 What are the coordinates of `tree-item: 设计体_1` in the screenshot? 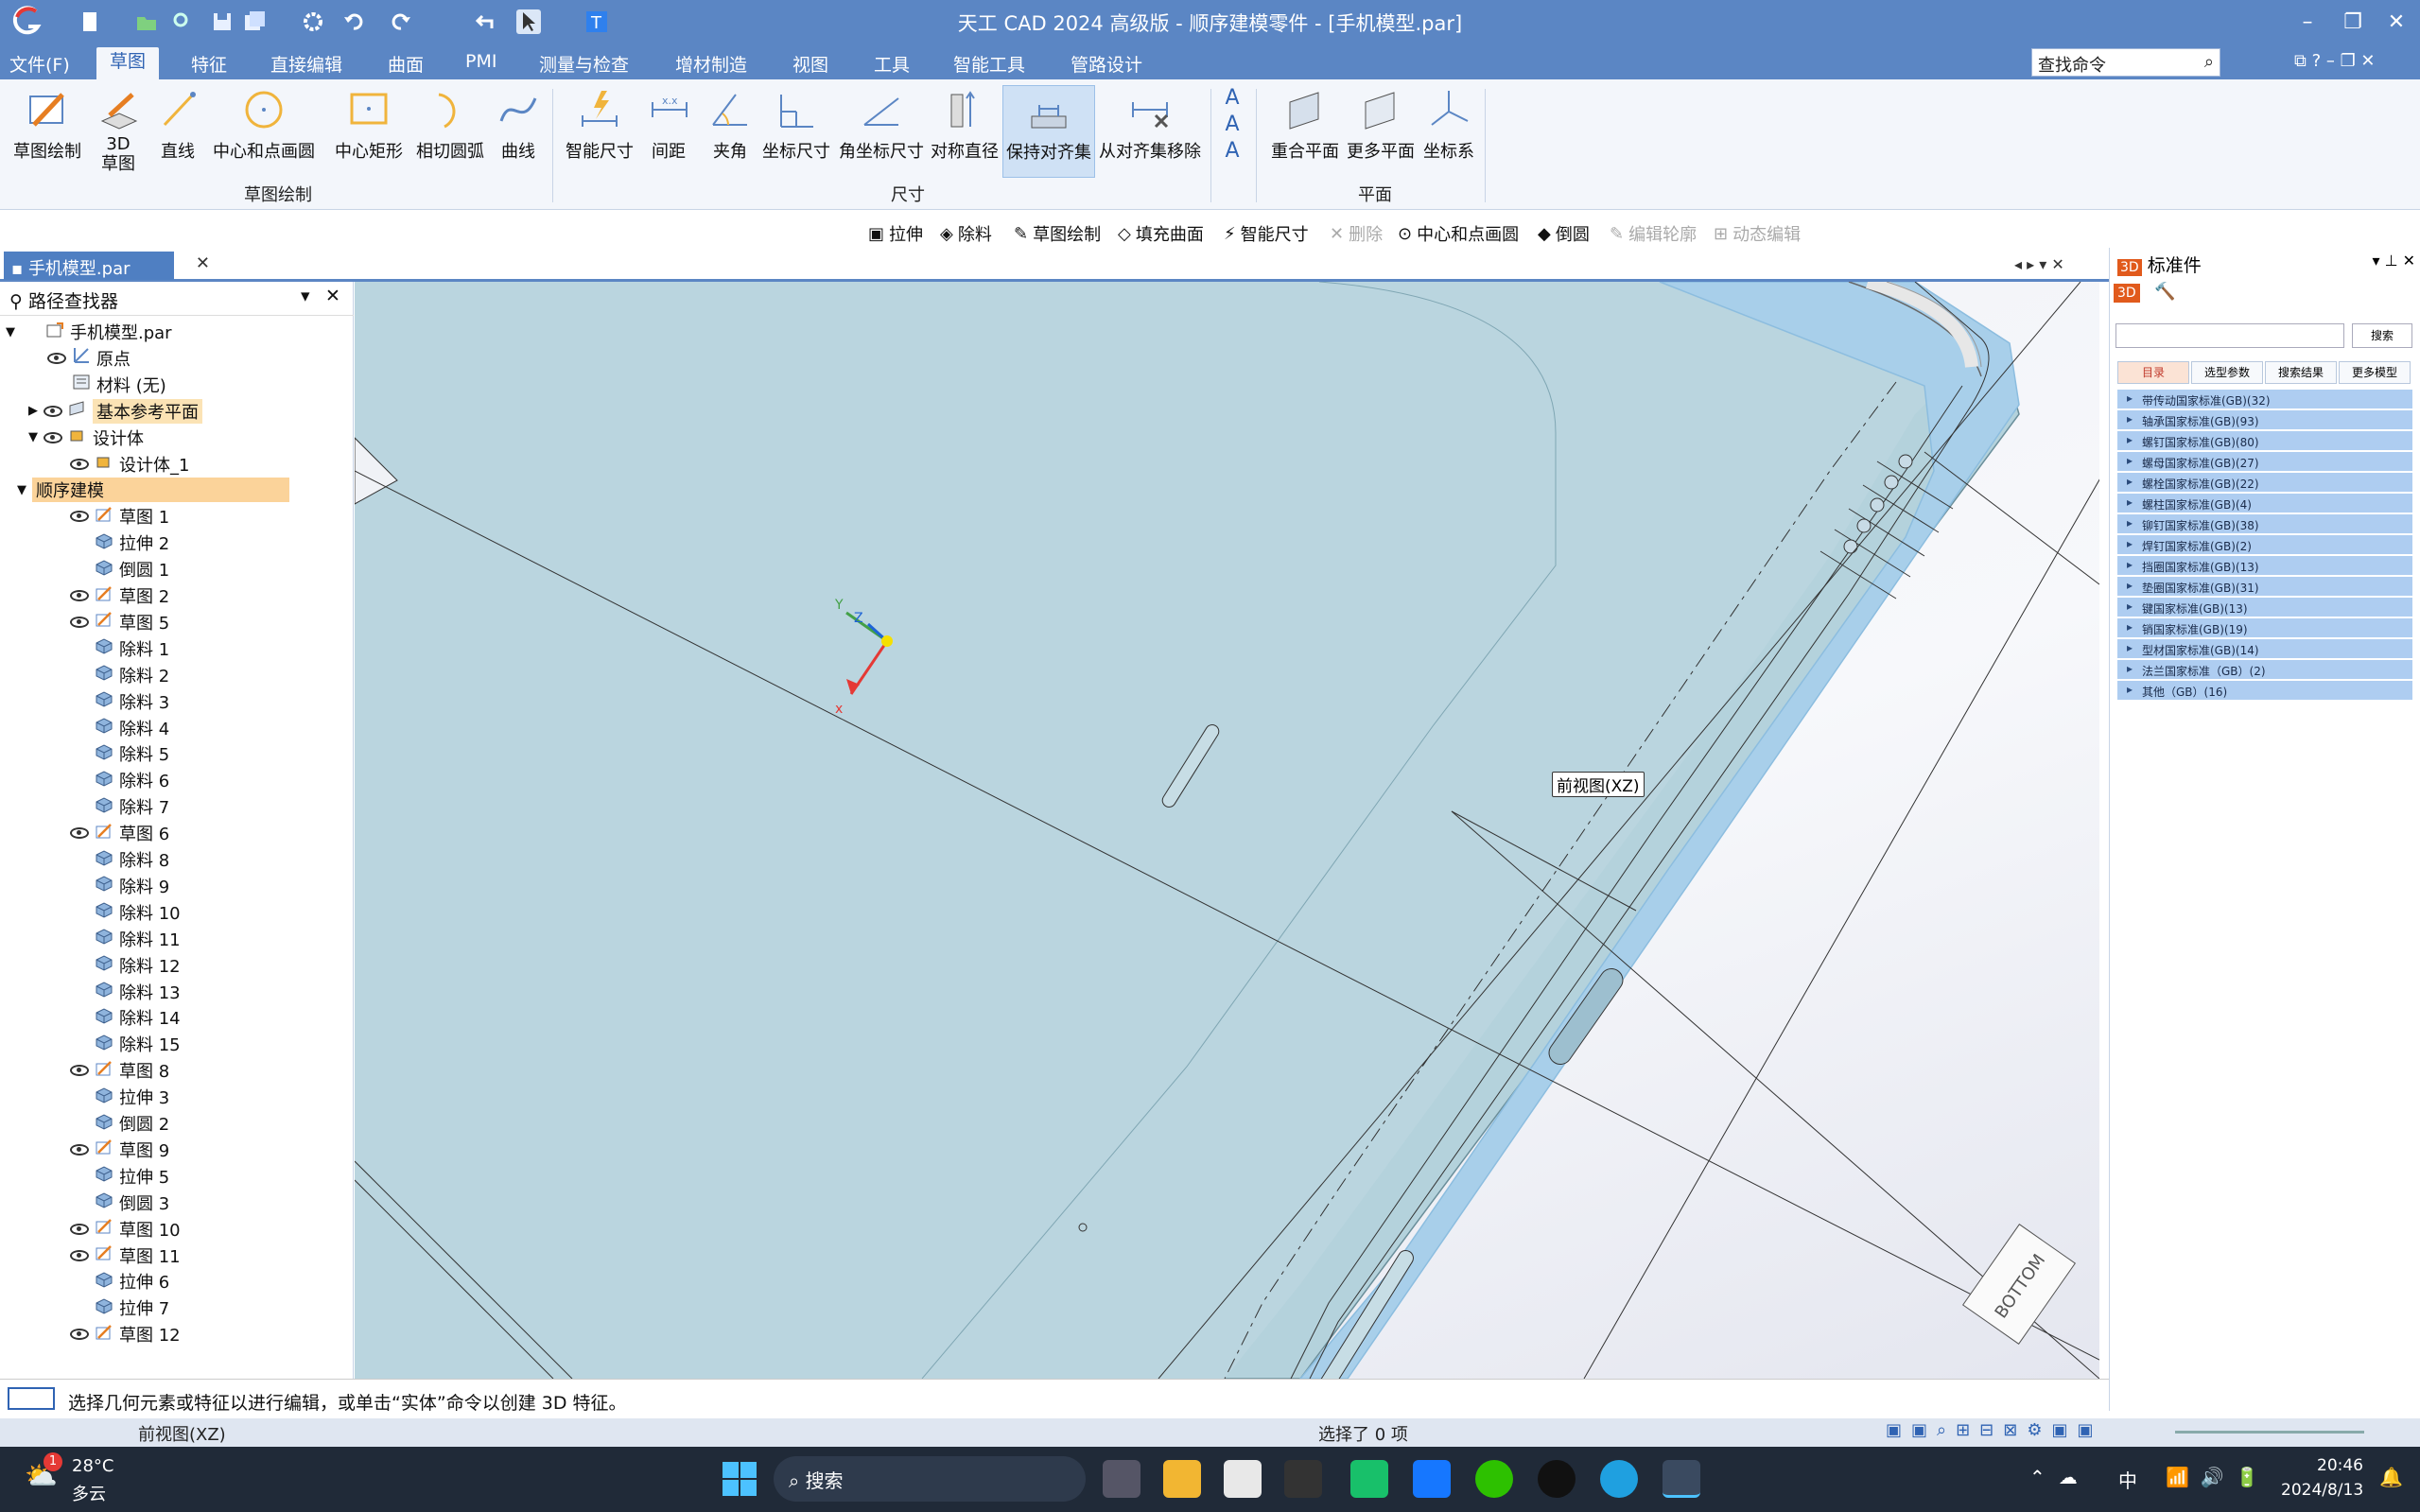 It's located at (120, 464).